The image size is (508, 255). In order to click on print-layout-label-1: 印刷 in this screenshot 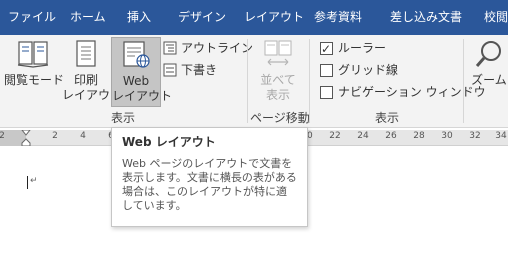, I will do `click(85, 80)`.